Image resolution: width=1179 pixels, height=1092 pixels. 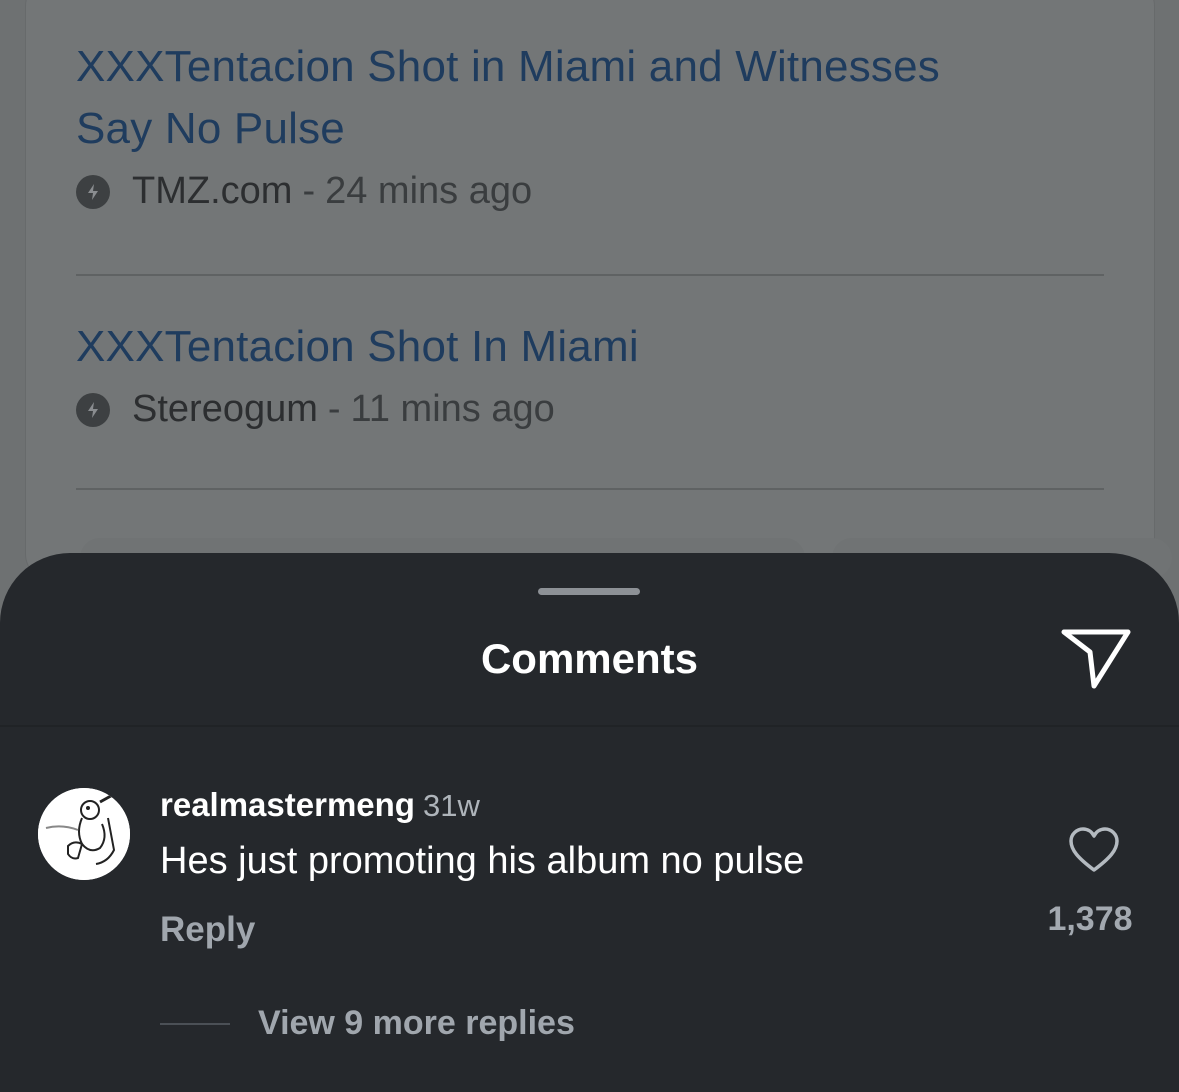 What do you see at coordinates (207, 930) in the screenshot?
I see `reply-button: Reply` at bounding box center [207, 930].